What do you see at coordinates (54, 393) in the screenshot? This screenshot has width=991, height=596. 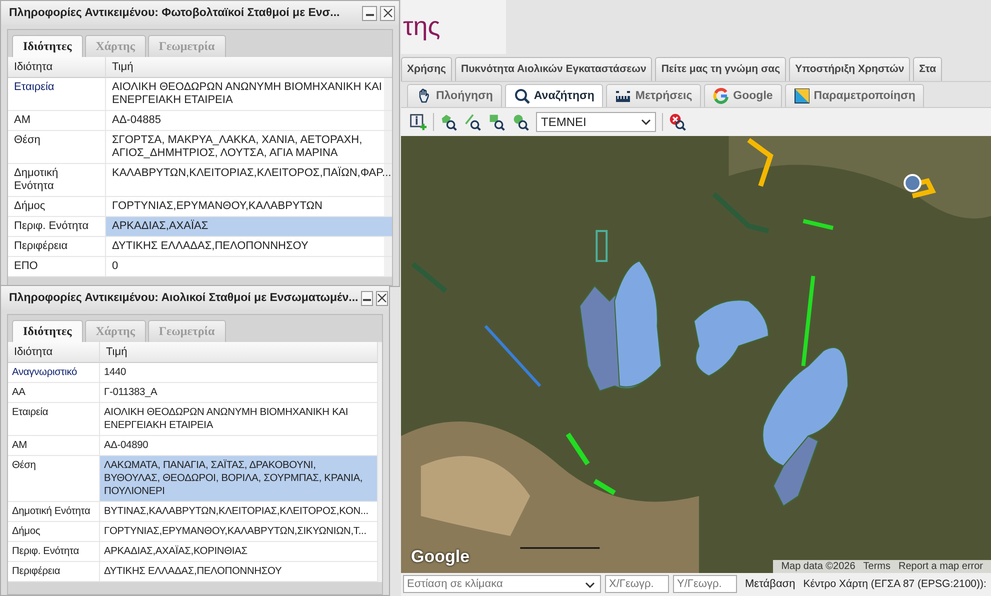 I see `property-cell: ΑΑ` at bounding box center [54, 393].